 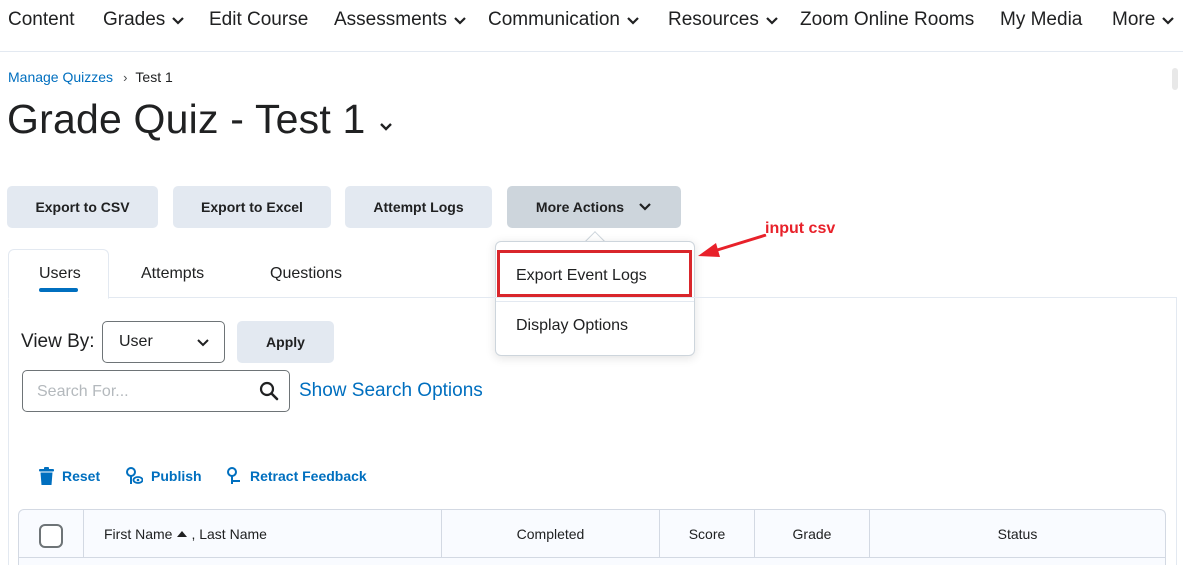 I want to click on reset-action: Reset, so click(x=69, y=476).